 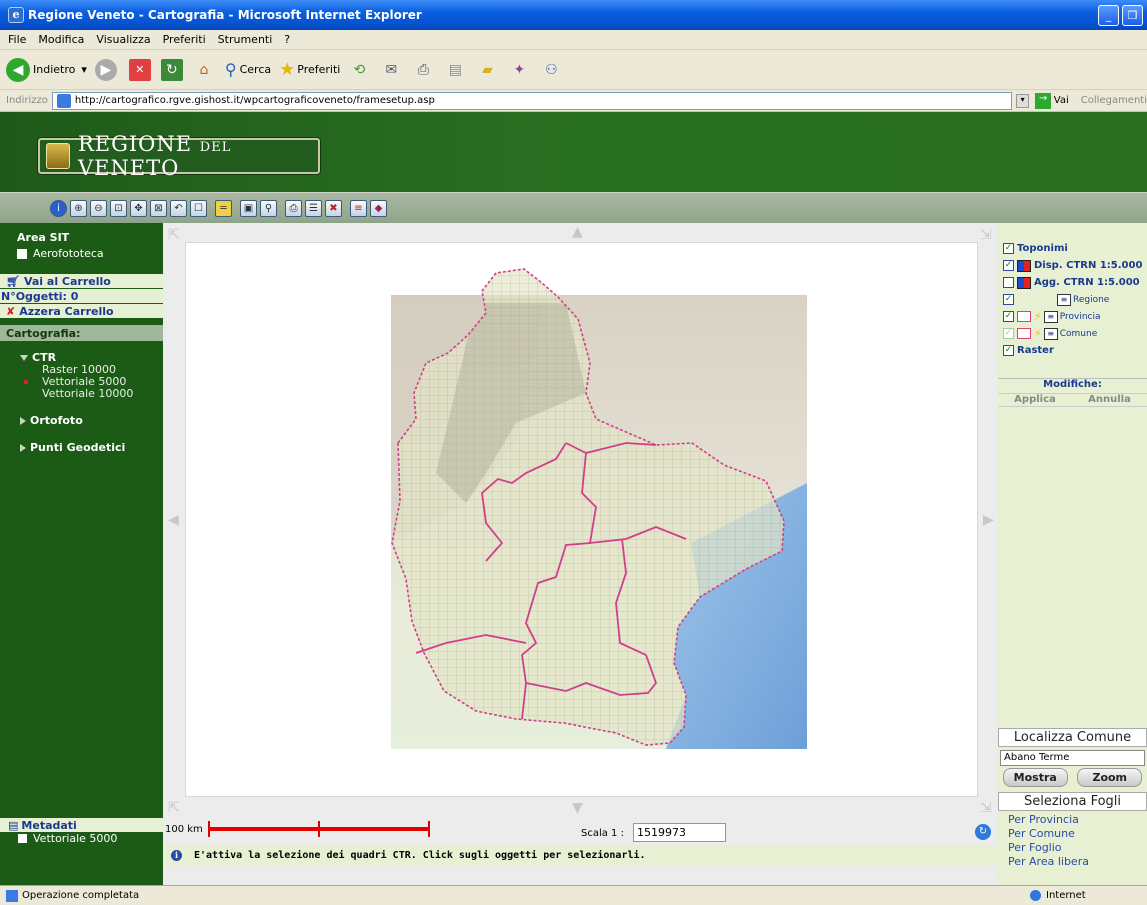 What do you see at coordinates (577, 232) in the screenshot?
I see `pan-north-icon: ▲` at bounding box center [577, 232].